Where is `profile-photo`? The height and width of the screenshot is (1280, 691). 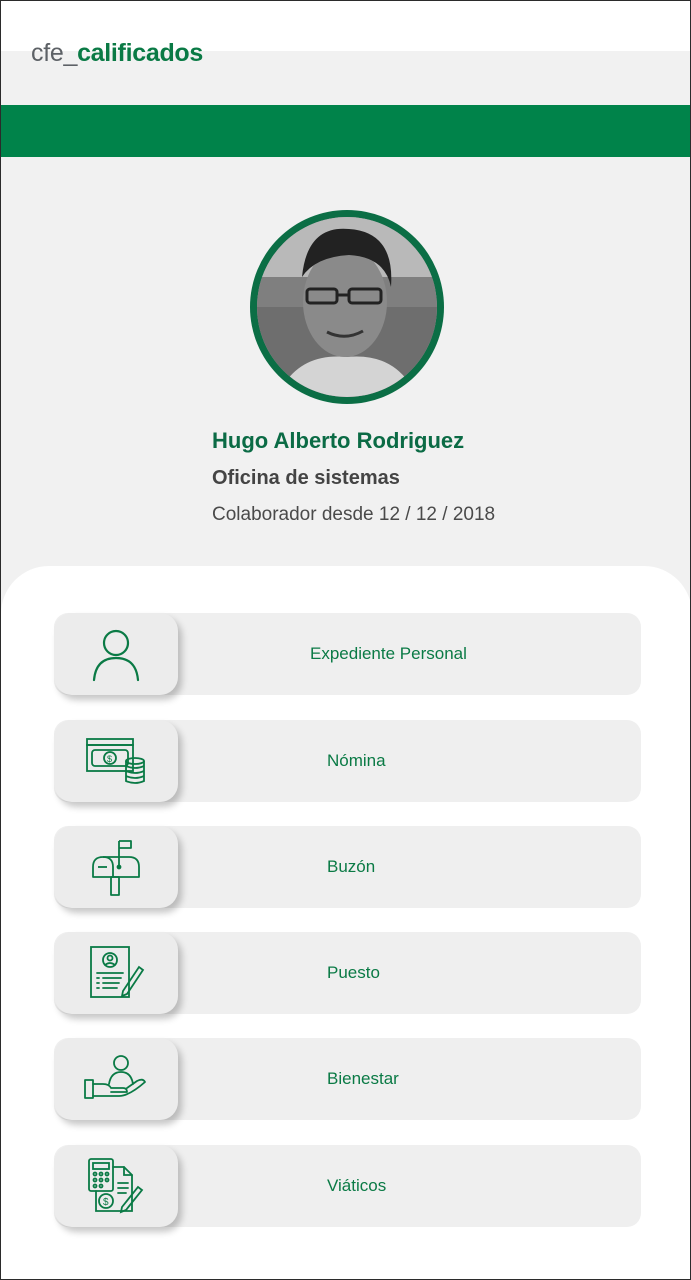
profile-photo is located at coordinates (347, 307).